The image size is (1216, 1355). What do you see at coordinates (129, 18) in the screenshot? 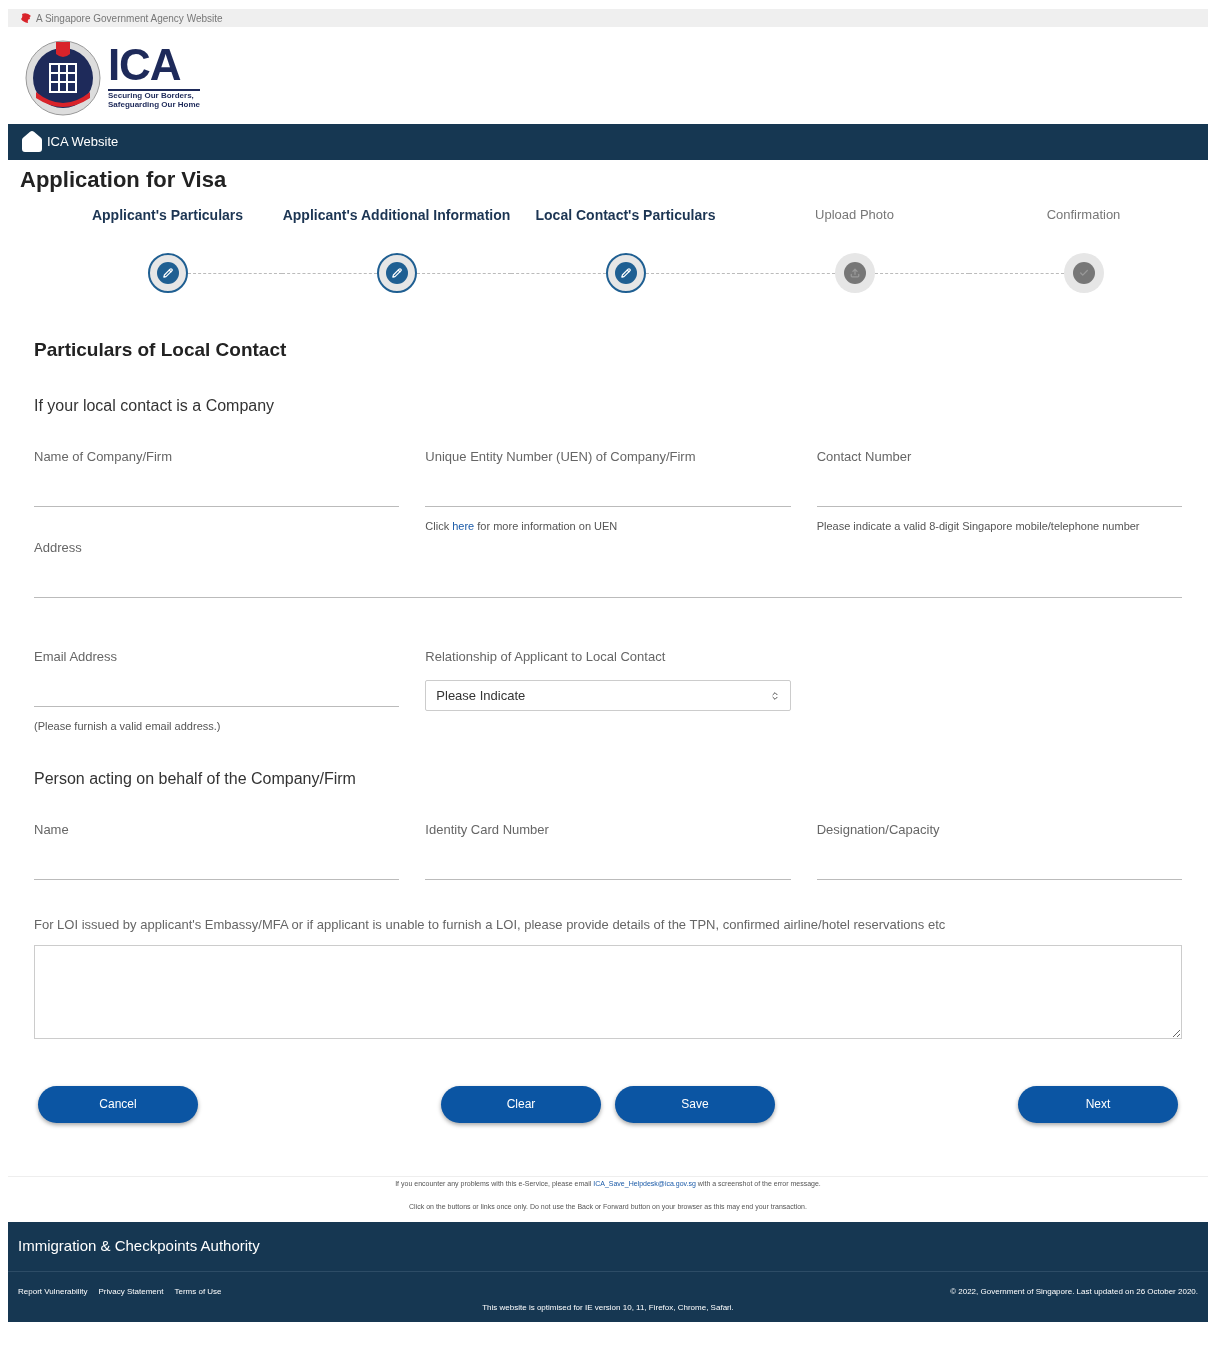
I see `gov-banner-text: A Singapore Government Agency Website` at bounding box center [129, 18].